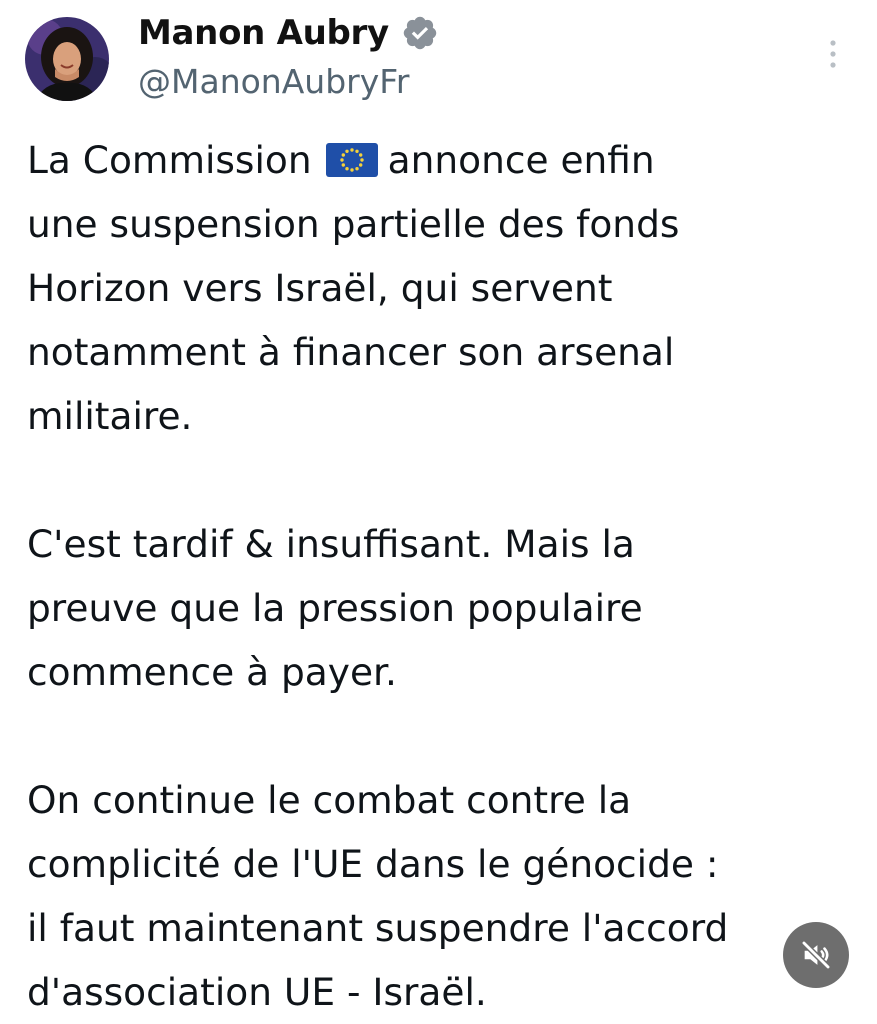 This screenshot has height=1024, width=877. I want to click on eu-flag-icon, so click(351, 154).